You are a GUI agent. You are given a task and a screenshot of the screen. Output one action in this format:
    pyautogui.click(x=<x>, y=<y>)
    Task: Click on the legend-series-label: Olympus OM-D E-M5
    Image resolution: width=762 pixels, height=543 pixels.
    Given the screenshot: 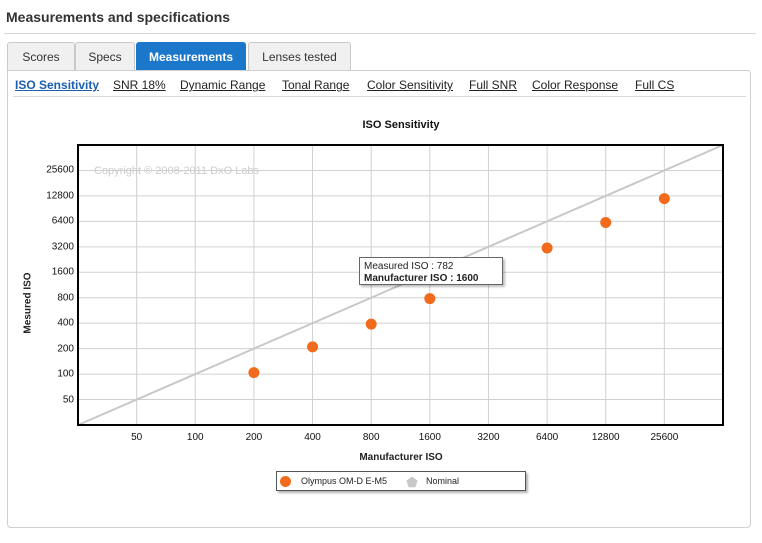 What is the action you would take?
    pyautogui.click(x=344, y=481)
    